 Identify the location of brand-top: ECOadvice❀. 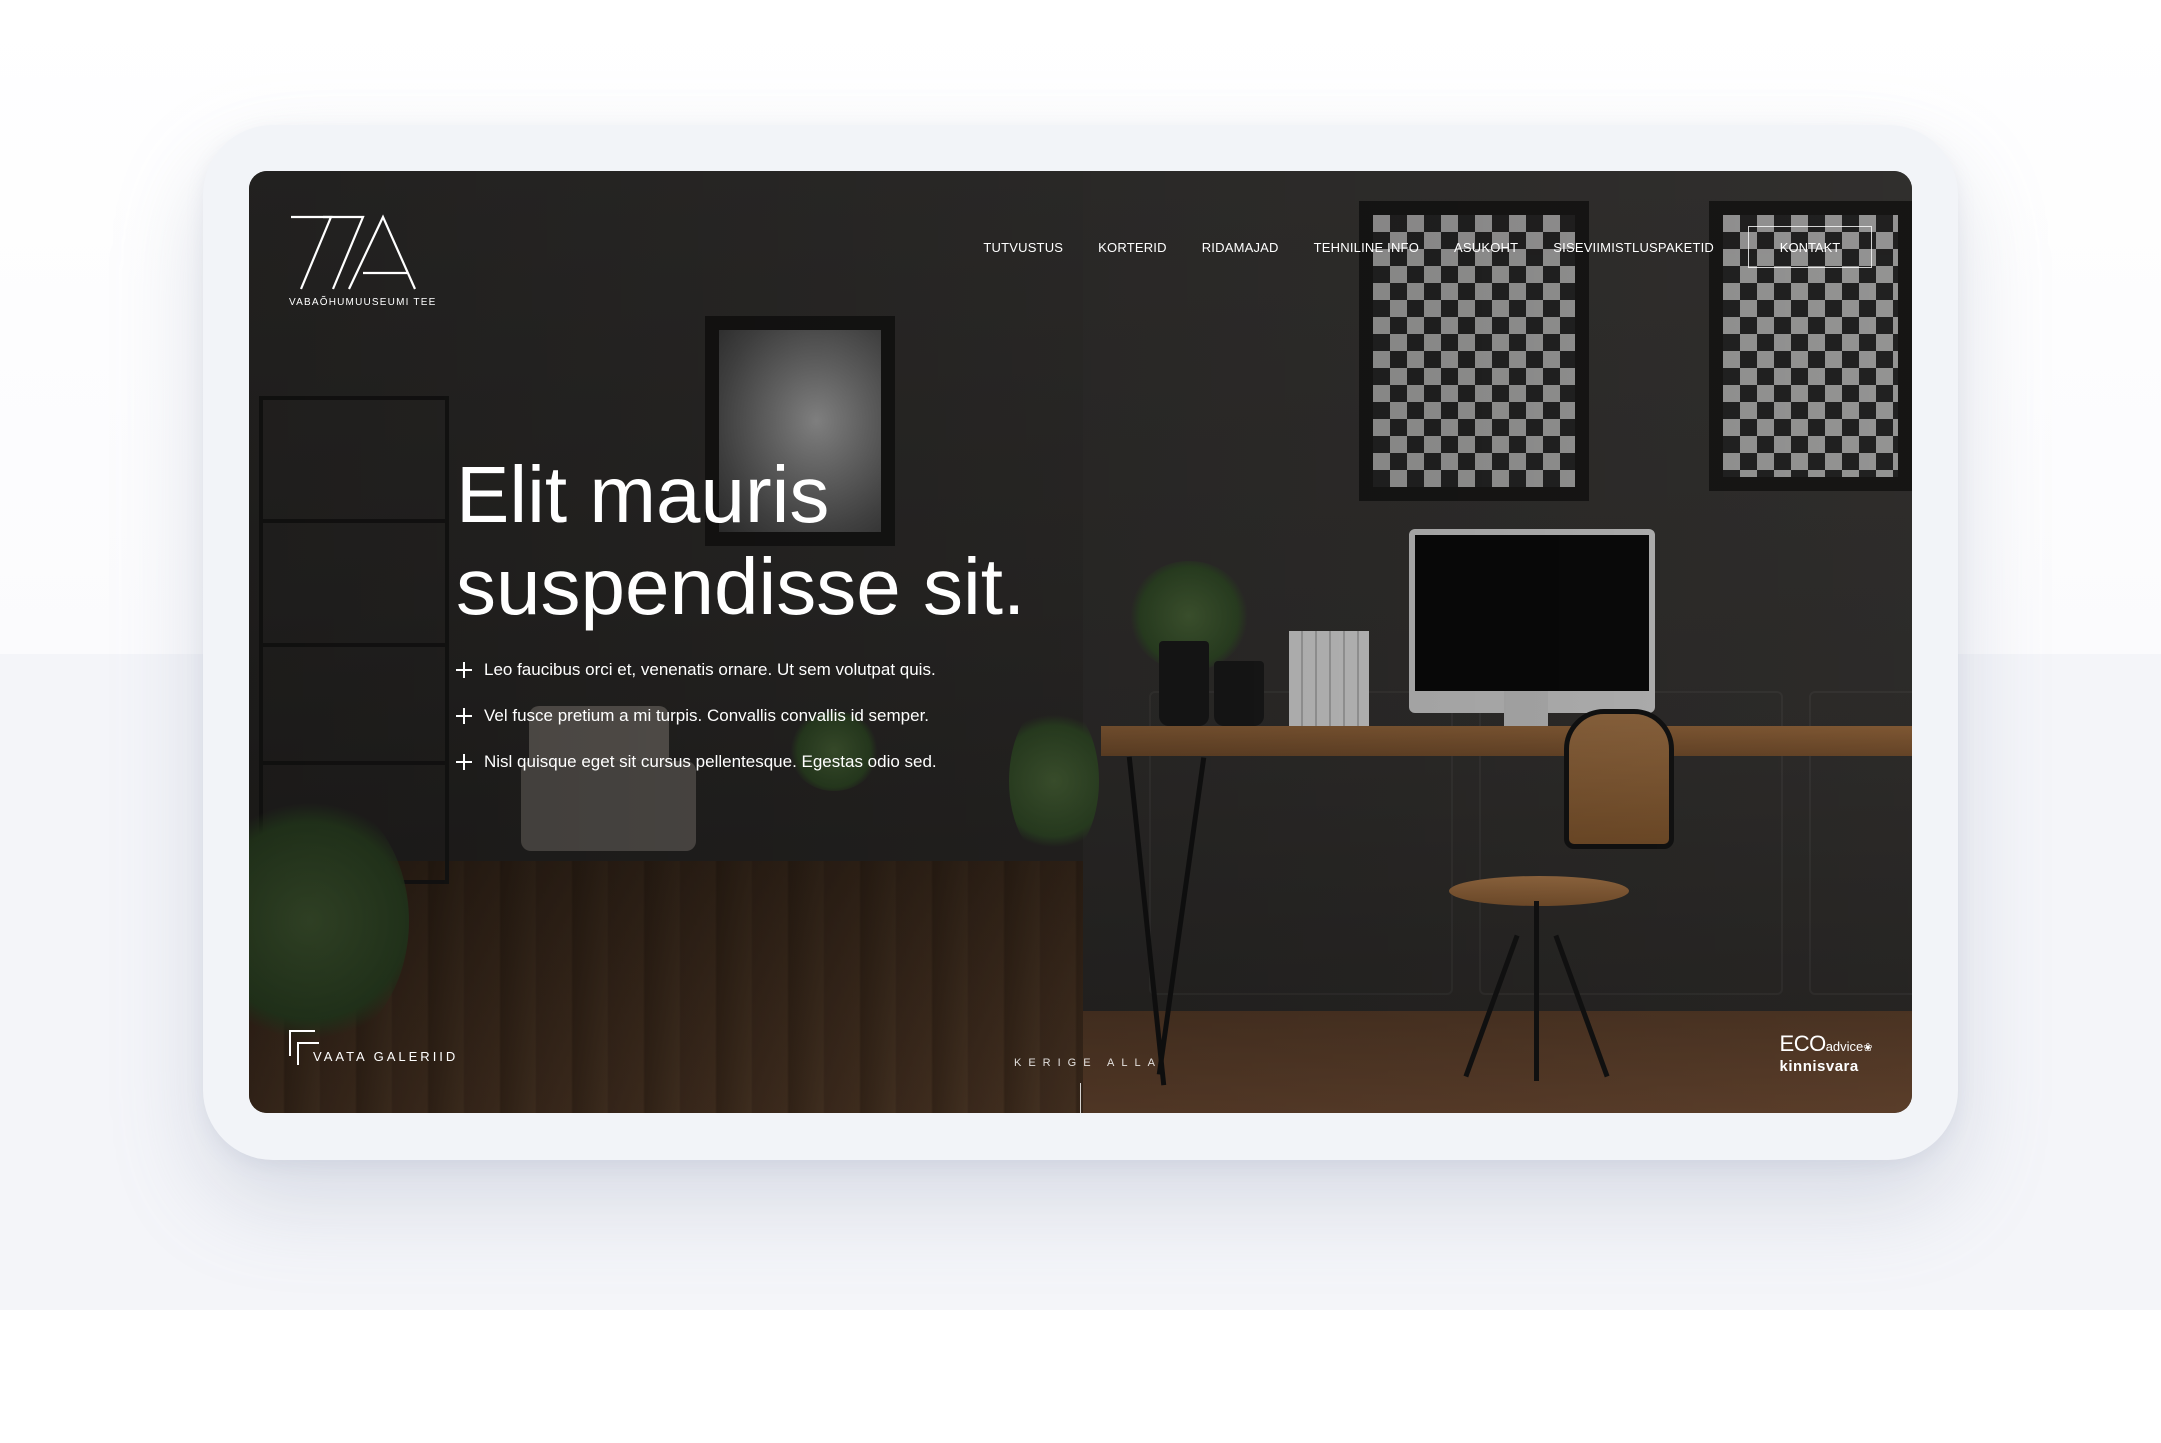
(1826, 1045).